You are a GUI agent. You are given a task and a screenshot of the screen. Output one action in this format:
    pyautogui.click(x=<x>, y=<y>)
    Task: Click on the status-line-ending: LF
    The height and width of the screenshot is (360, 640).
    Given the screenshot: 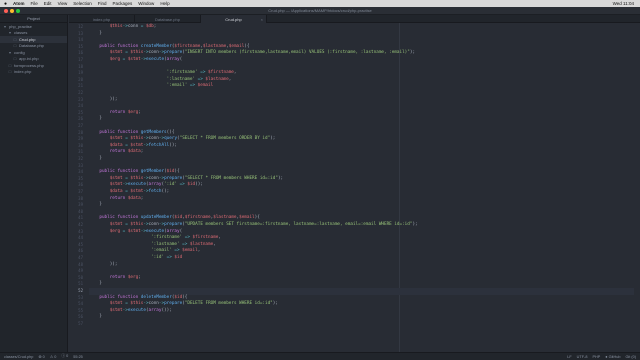 What is the action you would take?
    pyautogui.click(x=569, y=357)
    